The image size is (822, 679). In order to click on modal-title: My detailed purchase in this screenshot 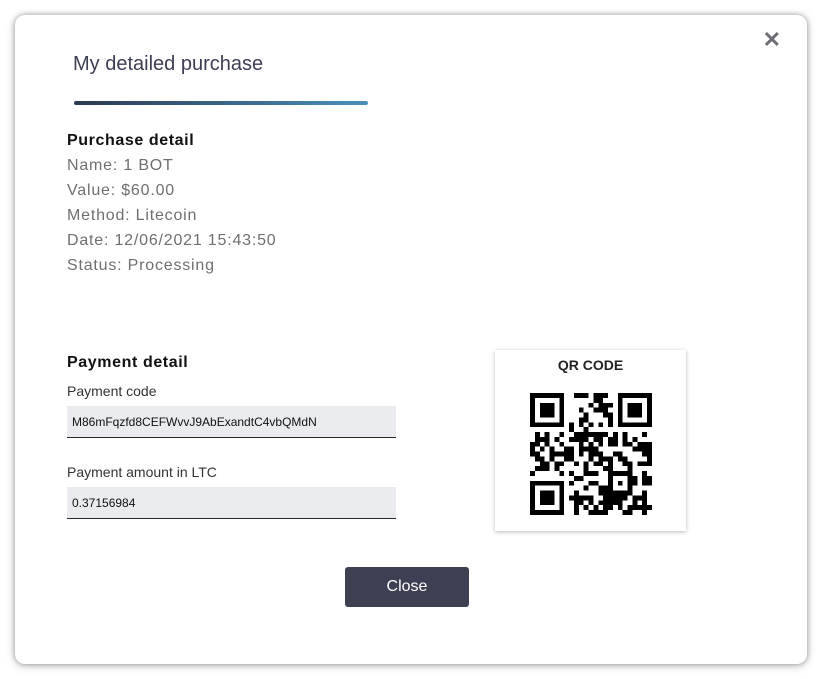, I will do `click(168, 64)`.